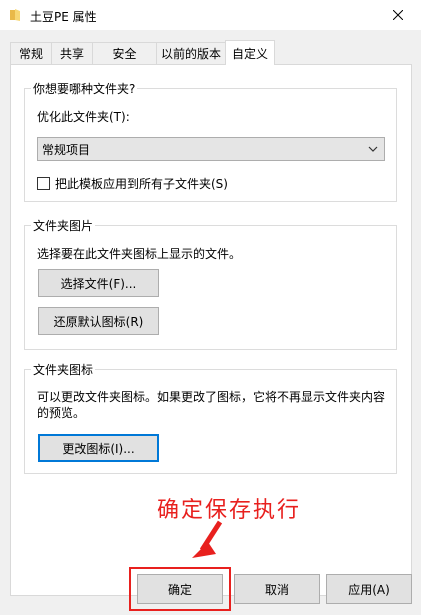  I want to click on tab-label: 常规, so click(30, 54).